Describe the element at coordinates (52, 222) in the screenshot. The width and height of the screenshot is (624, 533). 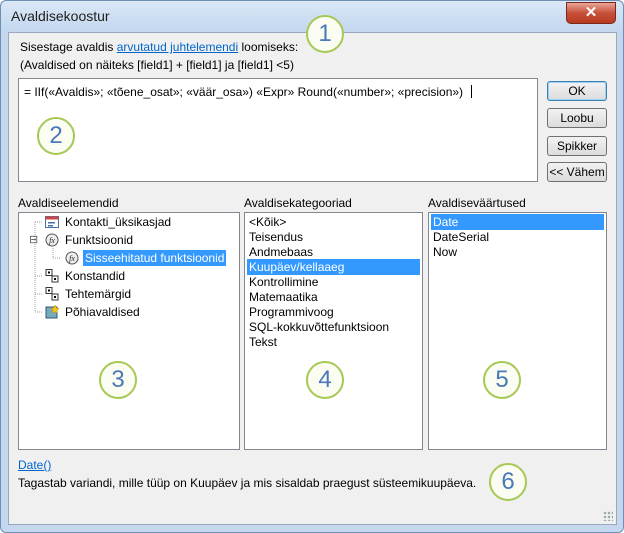
I see `form-icon` at that location.